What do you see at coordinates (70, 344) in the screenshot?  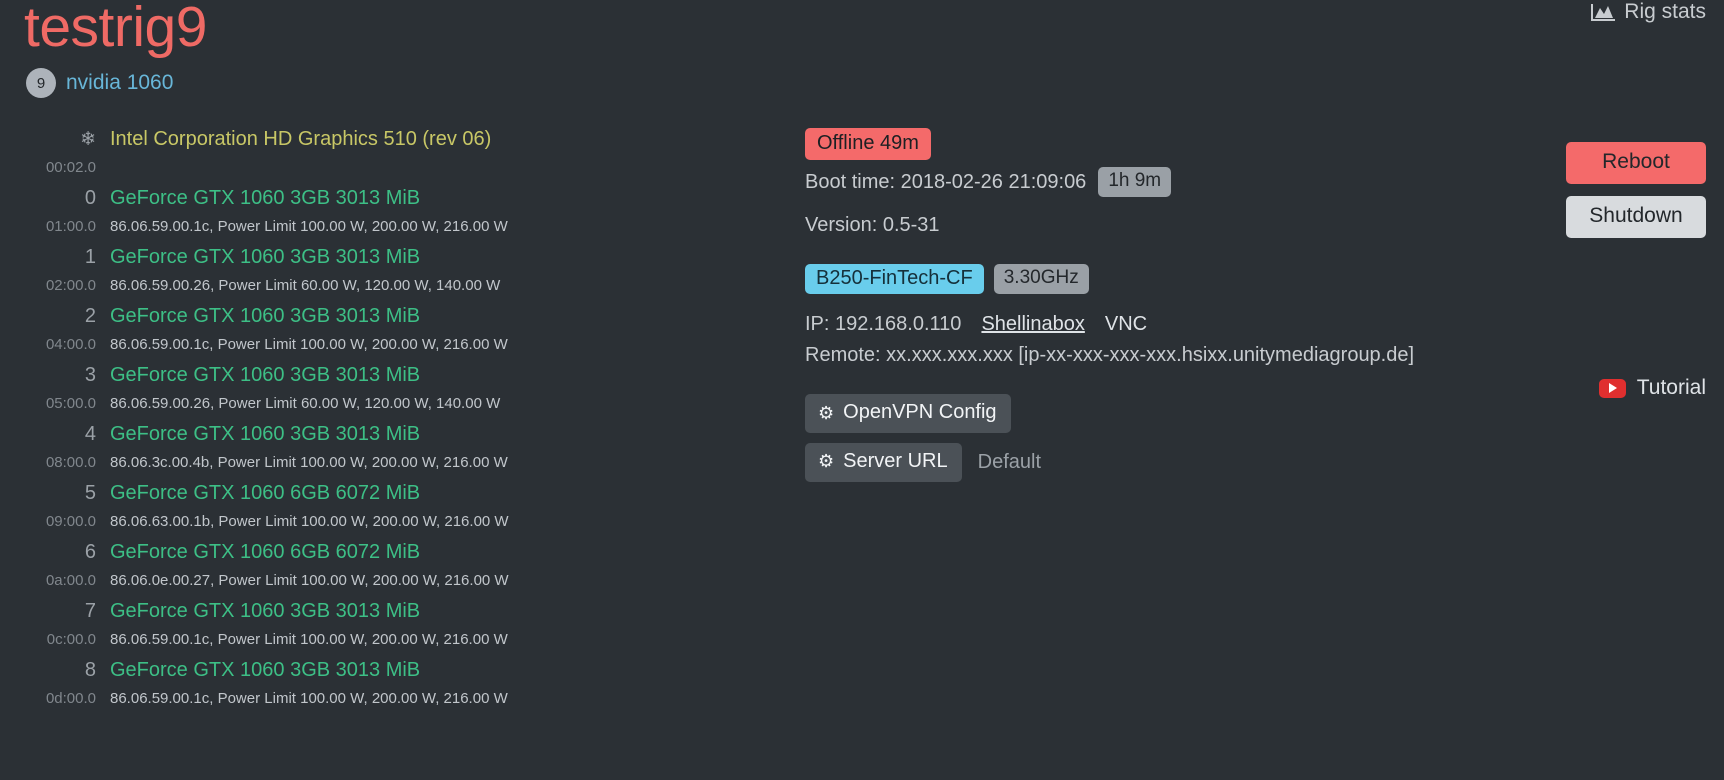 I see `gpu-busid: 04:00.0` at bounding box center [70, 344].